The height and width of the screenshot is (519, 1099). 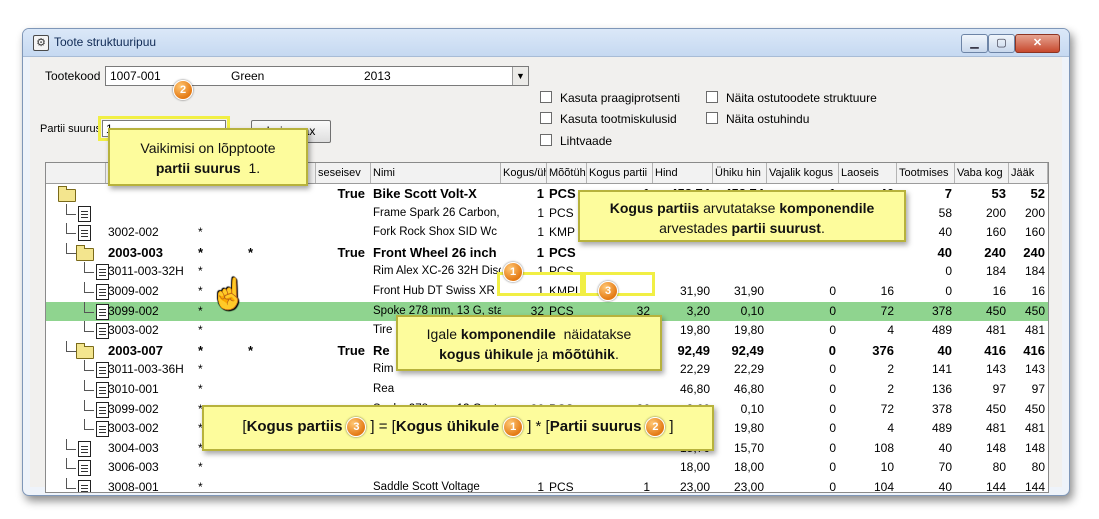 I want to click on column-header: Vajalik kogus, so click(x=803, y=173).